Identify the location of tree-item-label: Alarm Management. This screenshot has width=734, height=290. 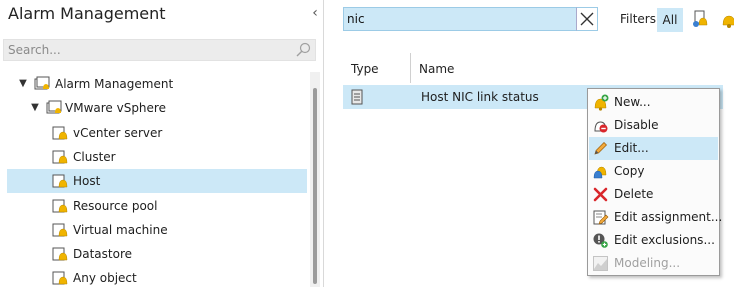
(114, 84).